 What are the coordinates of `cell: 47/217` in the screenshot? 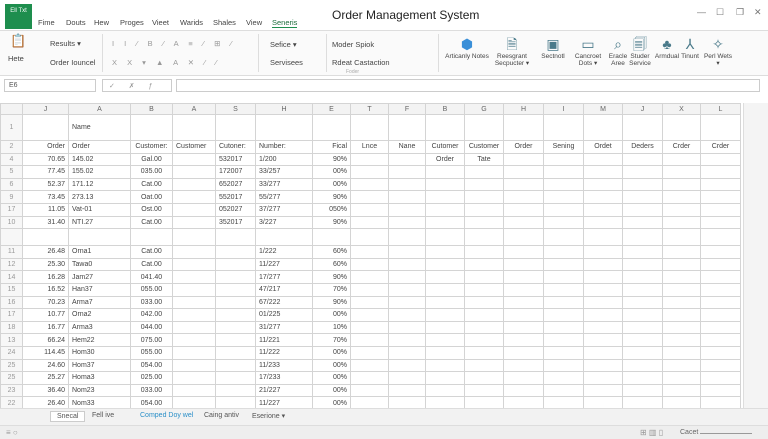 It's located at (284, 289).